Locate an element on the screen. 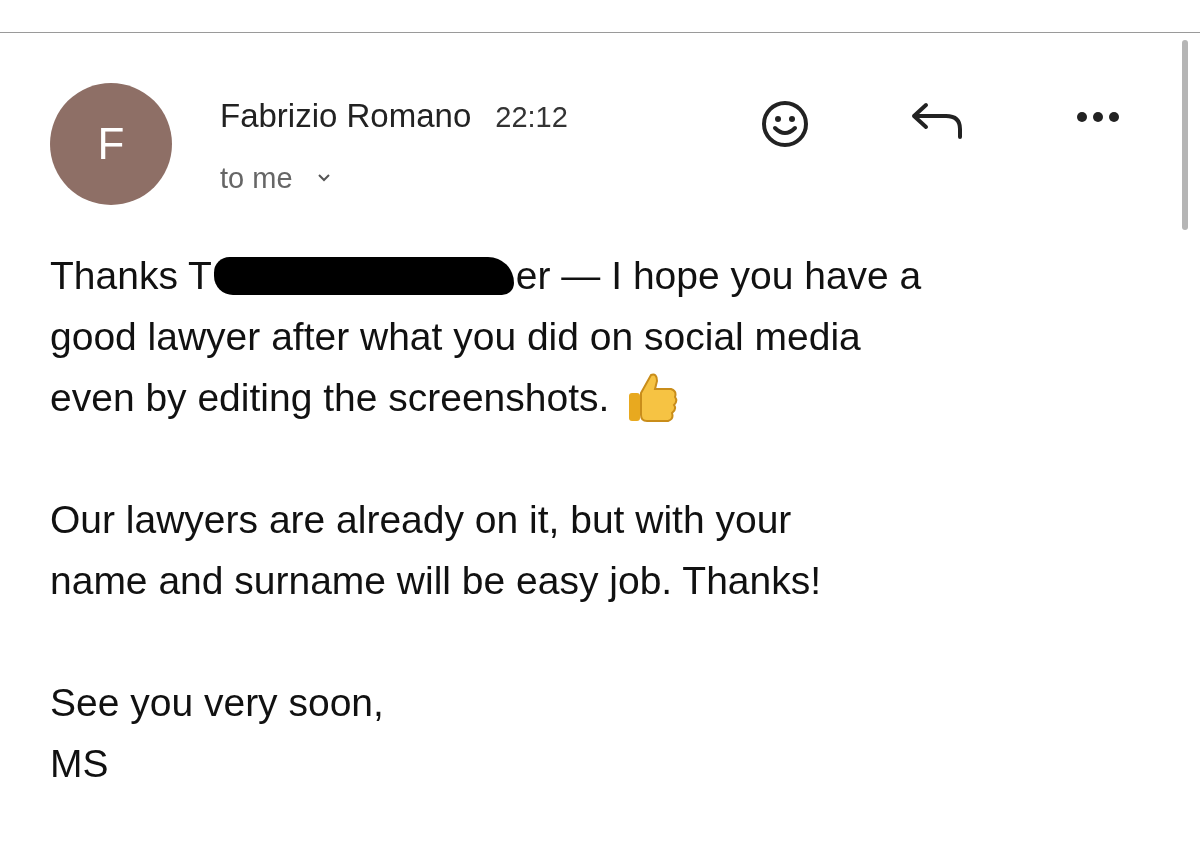 This screenshot has width=1200, height=851. chevron-down-icon is located at coordinates (323, 178).